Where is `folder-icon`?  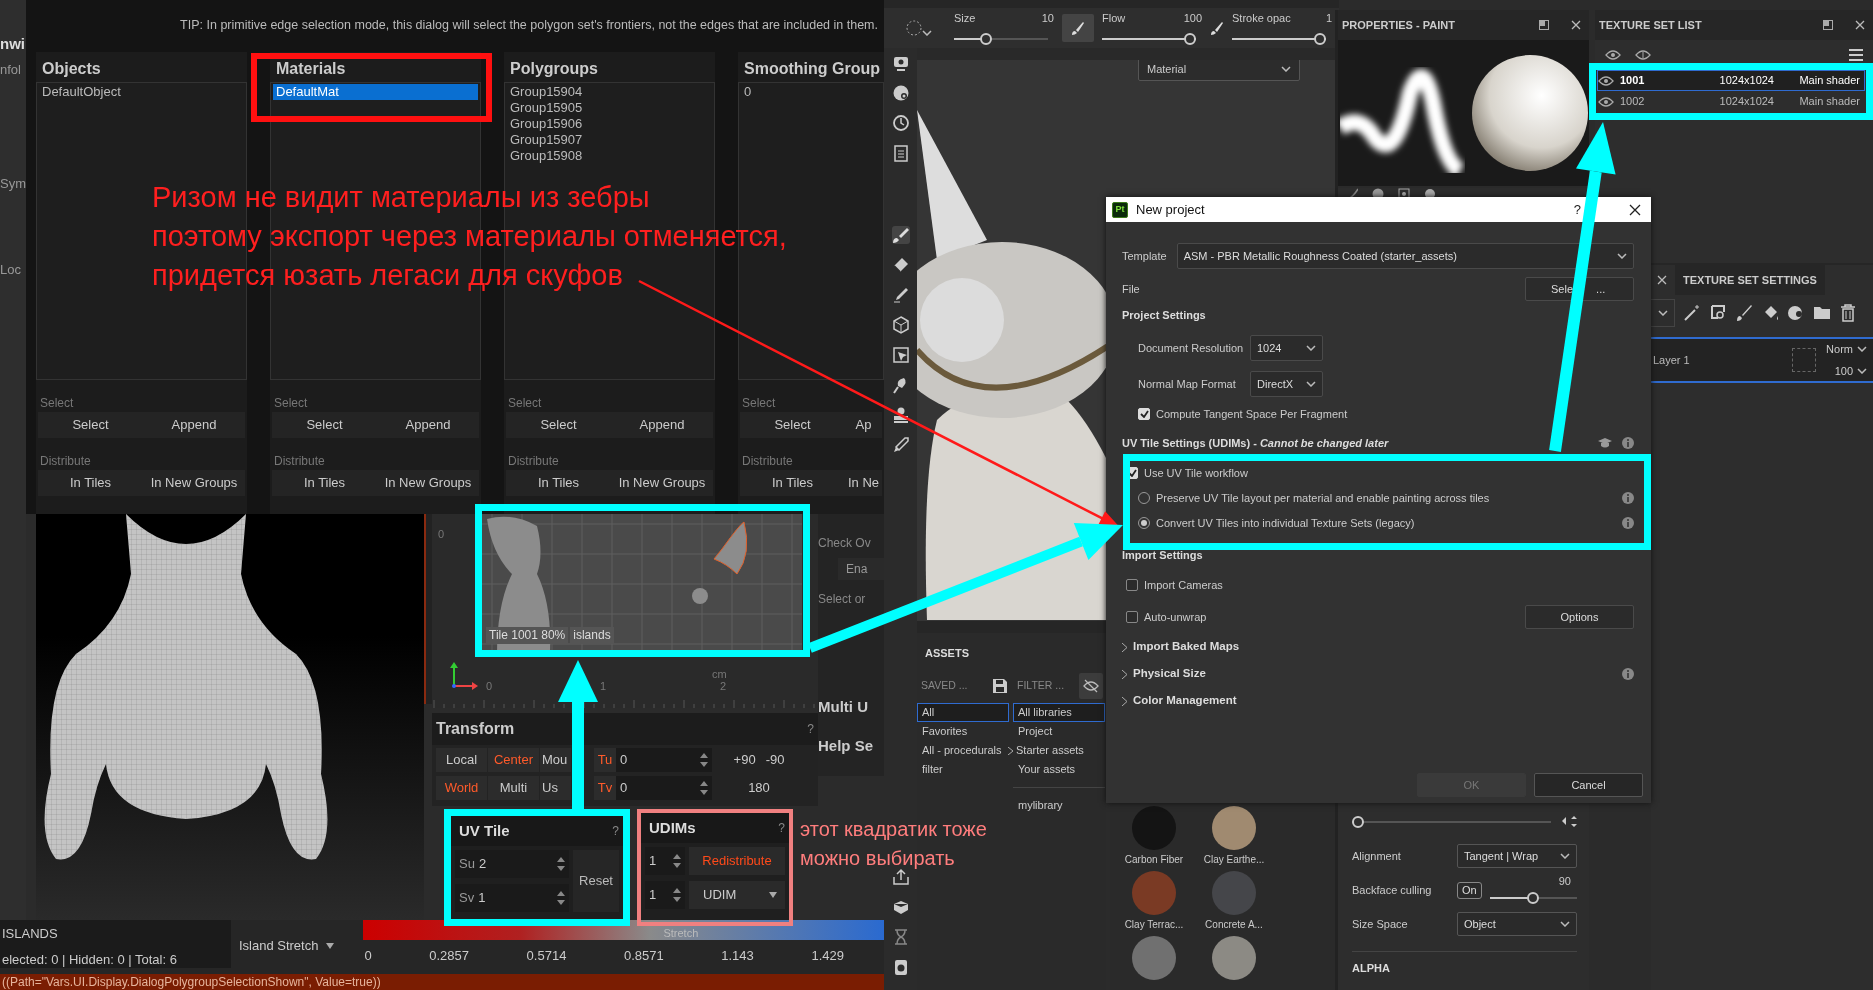
folder-icon is located at coordinates (1822, 313).